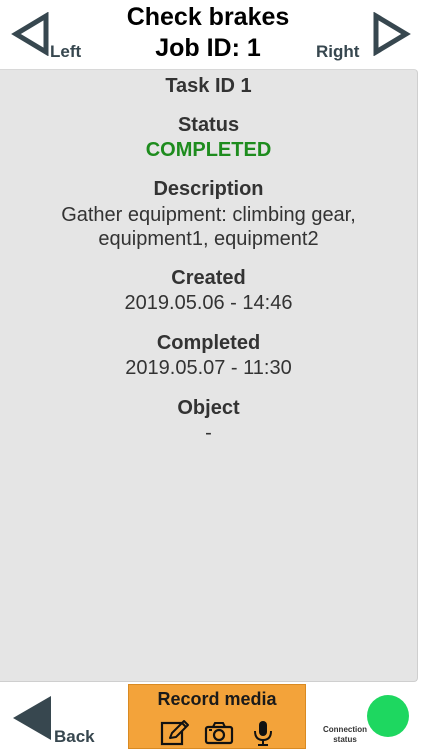 The height and width of the screenshot is (750, 422). I want to click on camera-icon, so click(219, 733).